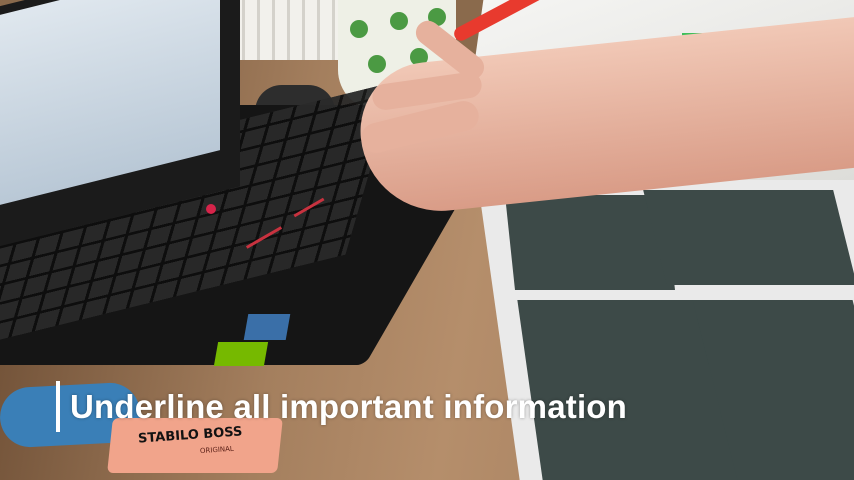 Image resolution: width=854 pixels, height=480 pixels. Describe the element at coordinates (349, 406) in the screenshot. I see `caption-text: Underline all important information` at that location.